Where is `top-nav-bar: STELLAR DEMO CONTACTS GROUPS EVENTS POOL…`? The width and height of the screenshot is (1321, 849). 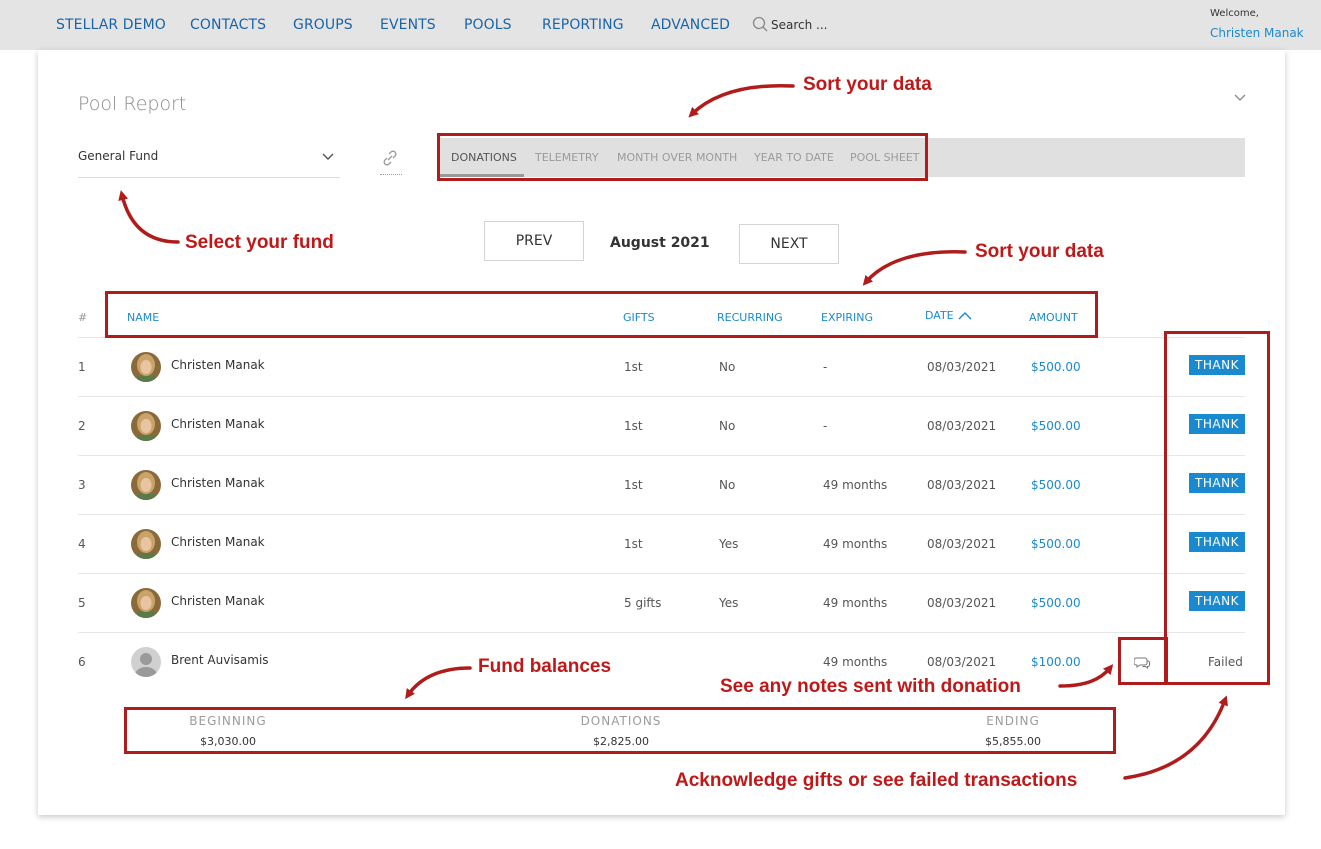 top-nav-bar: STELLAR DEMO CONTACTS GROUPS EVENTS POOL… is located at coordinates (660, 25).